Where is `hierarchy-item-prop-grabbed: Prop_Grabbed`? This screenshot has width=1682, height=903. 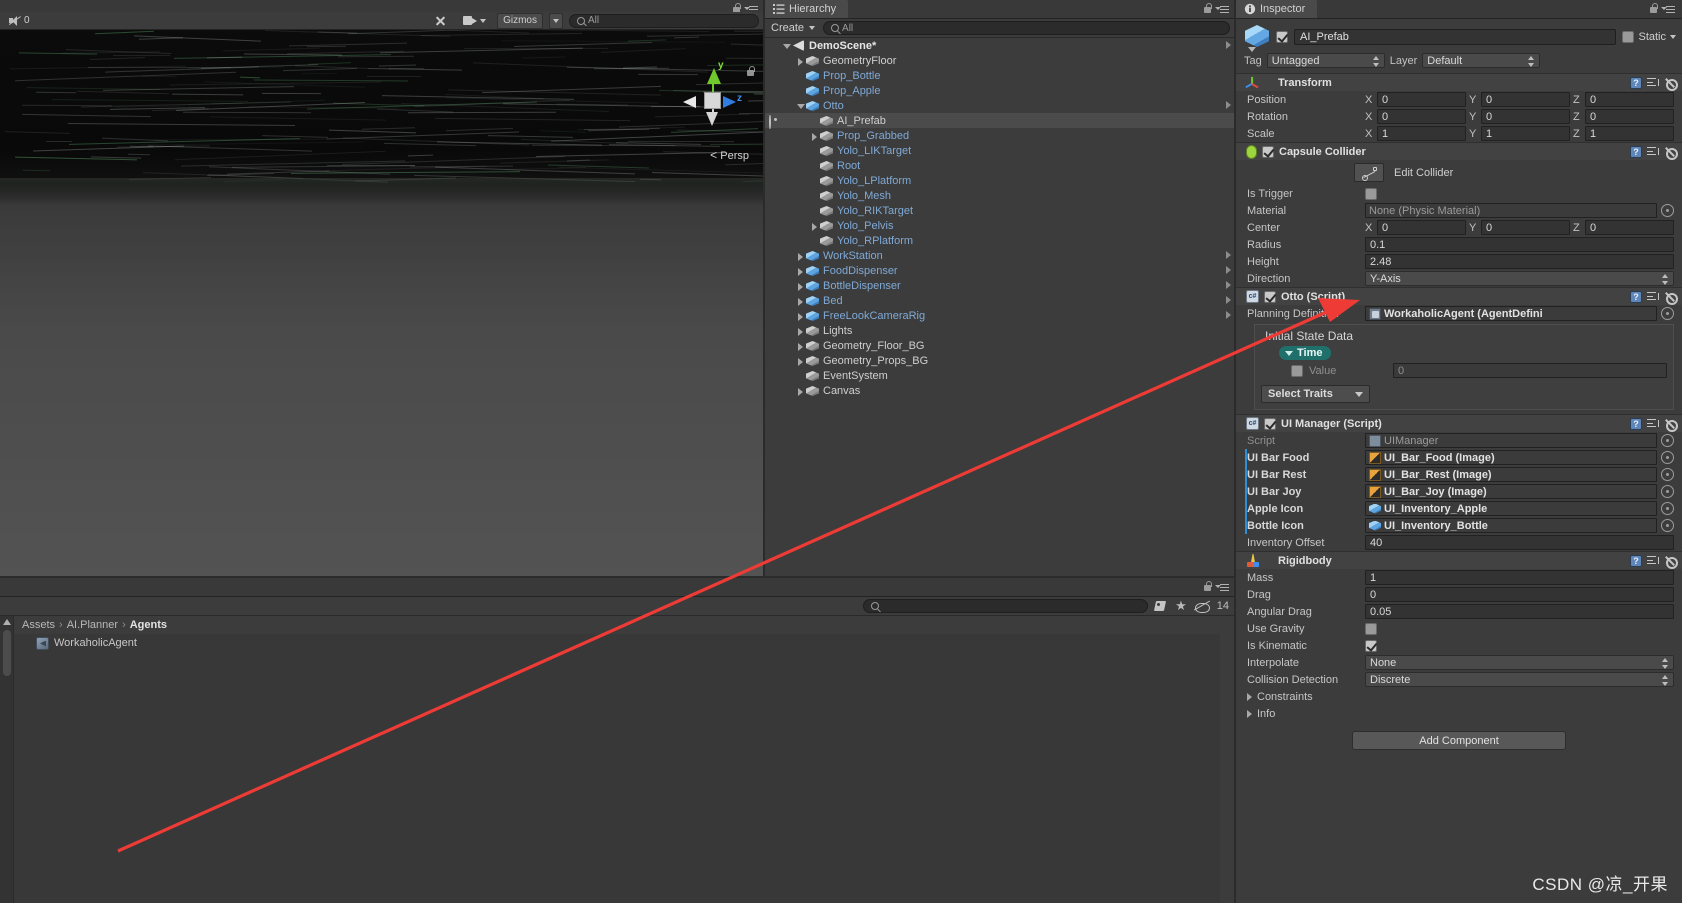
hierarchy-item-prop-grabbed: Prop_Grabbed is located at coordinates (1000, 135).